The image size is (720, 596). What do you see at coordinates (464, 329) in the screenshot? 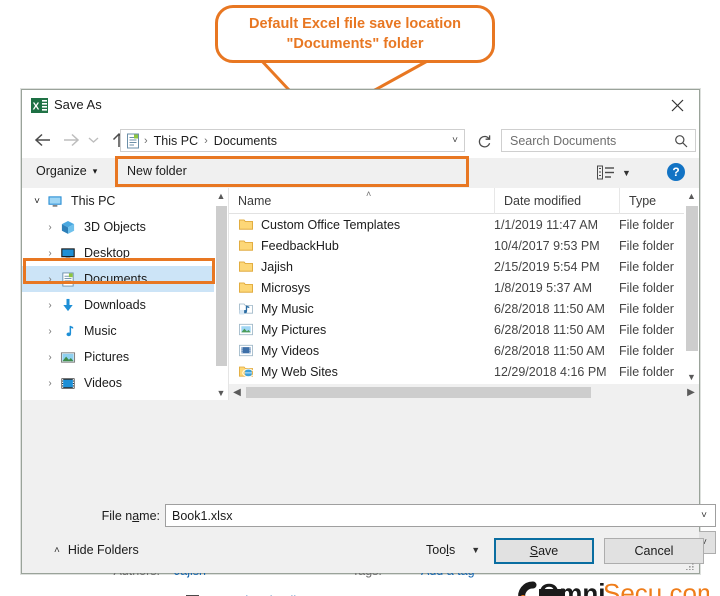
I see `table-row: My Pictures 6/28/2018 11:50 AM File folder` at bounding box center [464, 329].